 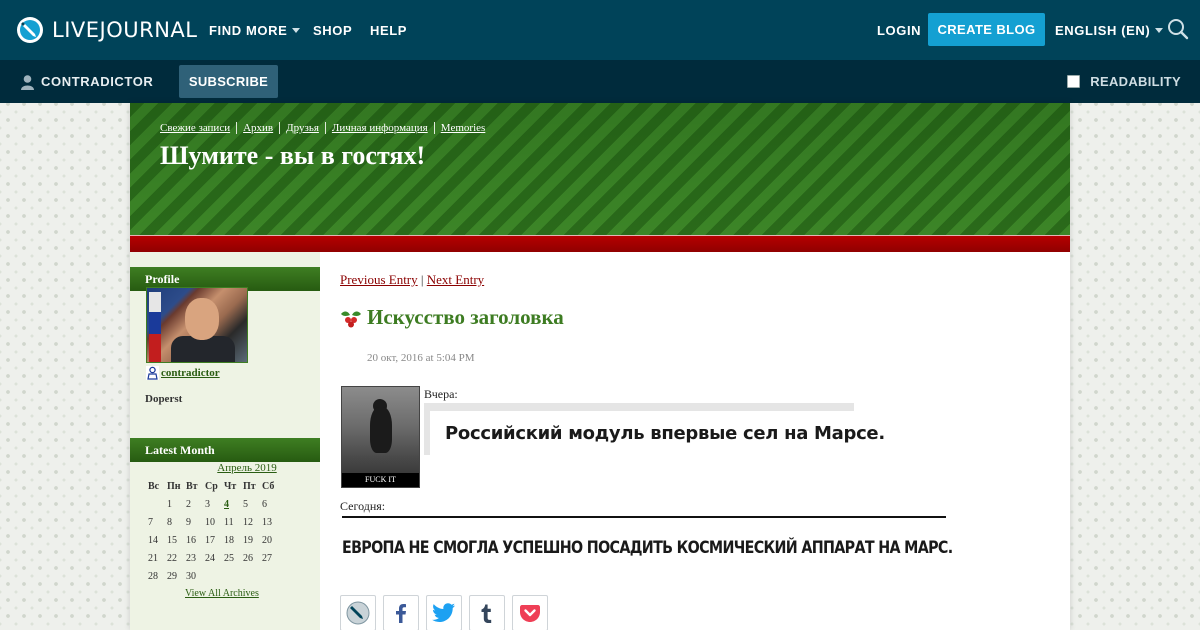 What do you see at coordinates (214, 468) in the screenshot?
I see `calendar-month: Апрель 2019` at bounding box center [214, 468].